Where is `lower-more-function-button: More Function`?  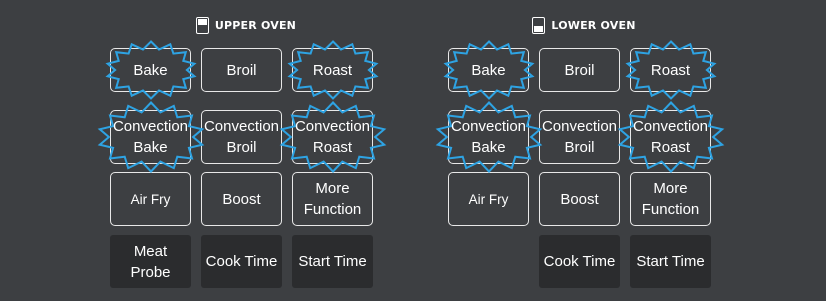
lower-more-function-button: More Function is located at coordinates (670, 199).